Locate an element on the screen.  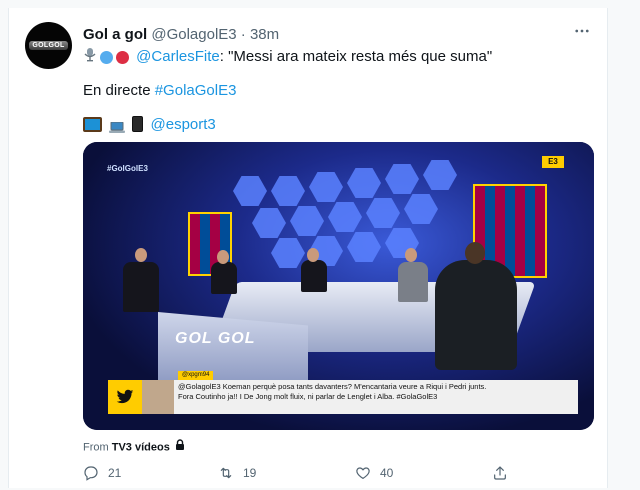
more-icon is located at coordinates (582, 32).